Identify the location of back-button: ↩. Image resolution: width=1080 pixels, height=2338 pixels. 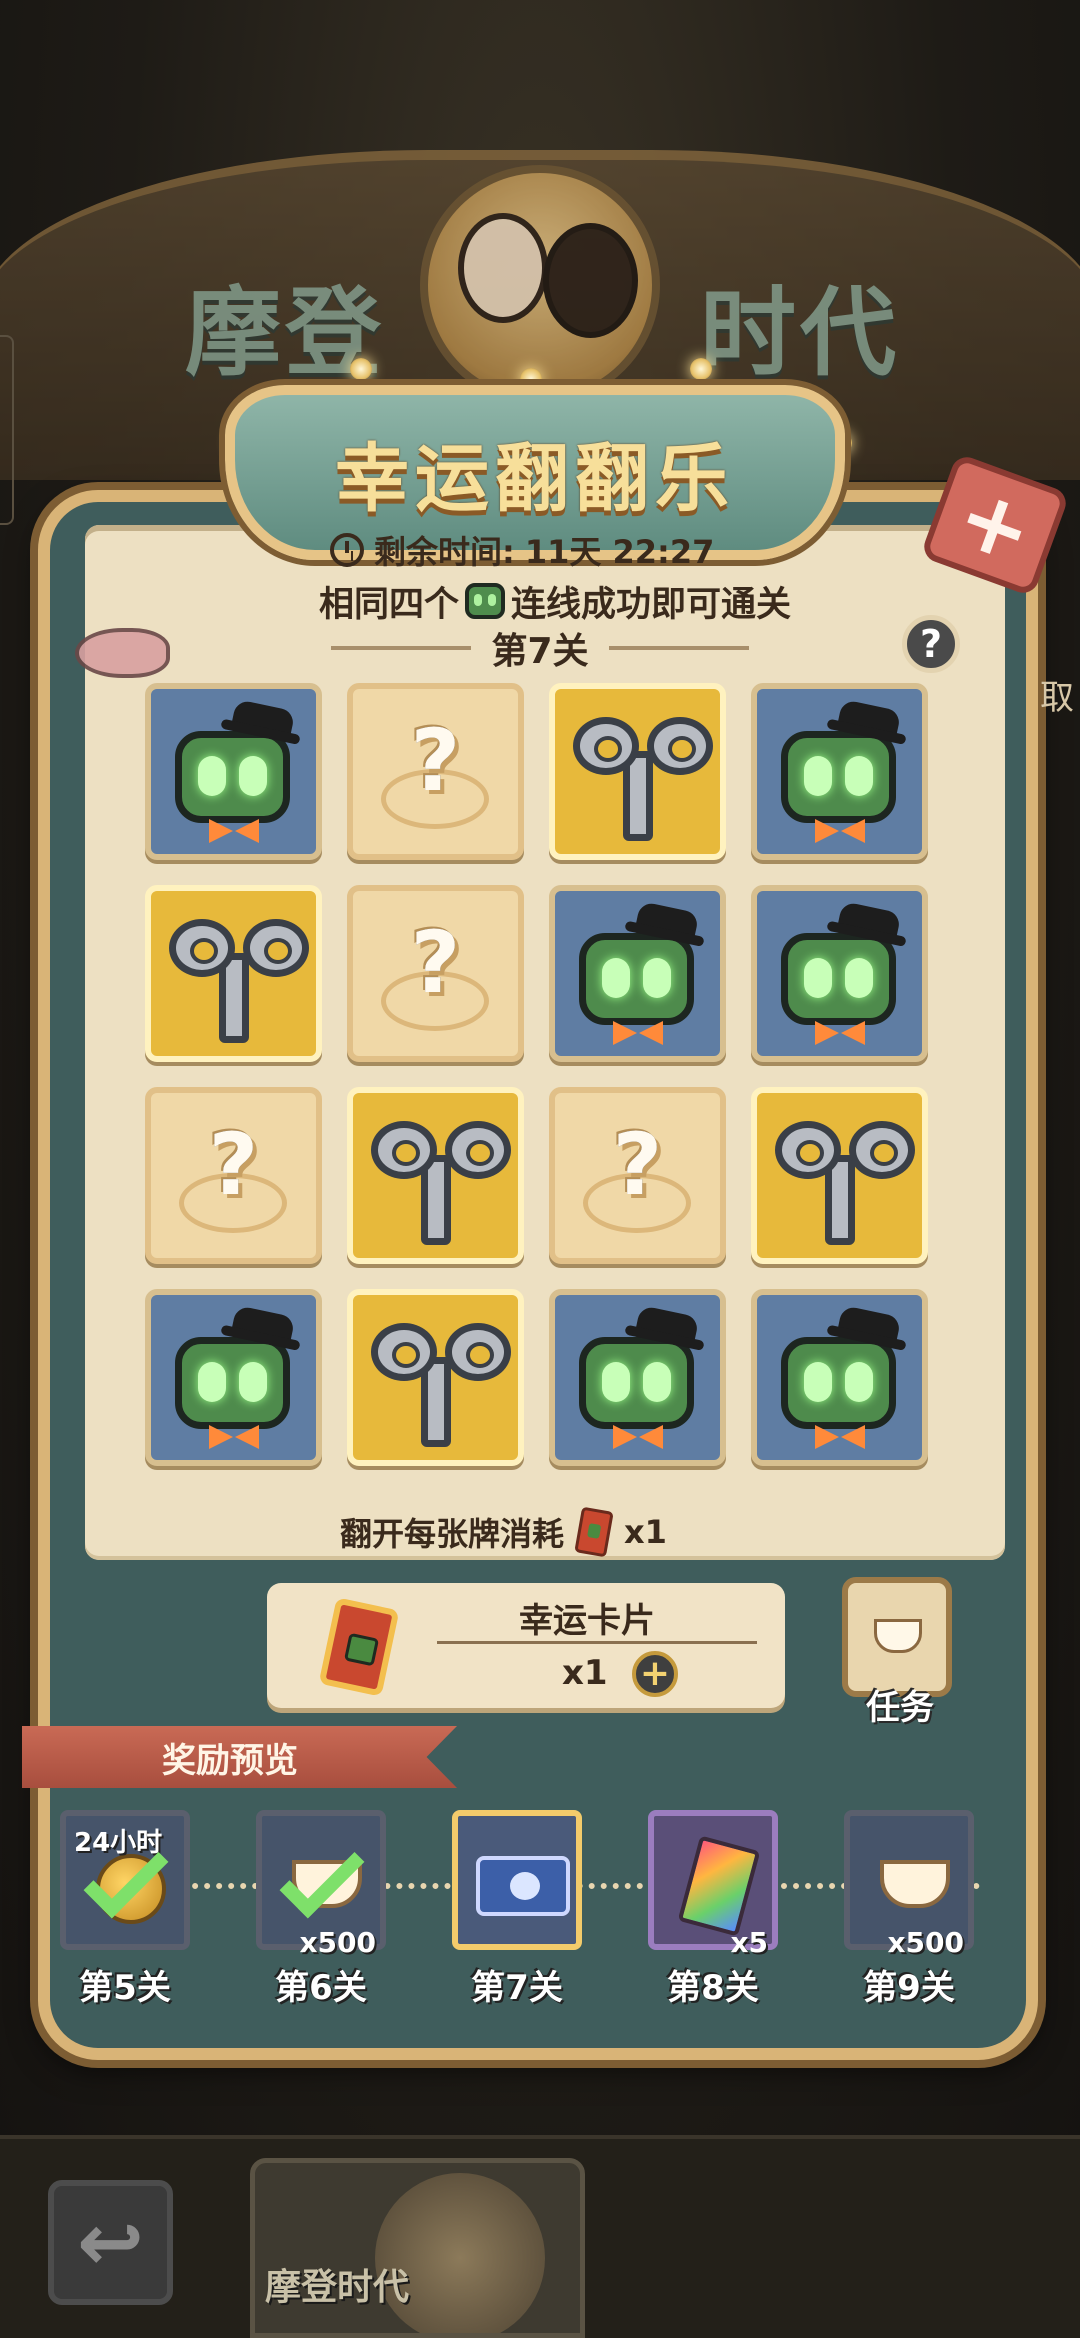
(110, 2242).